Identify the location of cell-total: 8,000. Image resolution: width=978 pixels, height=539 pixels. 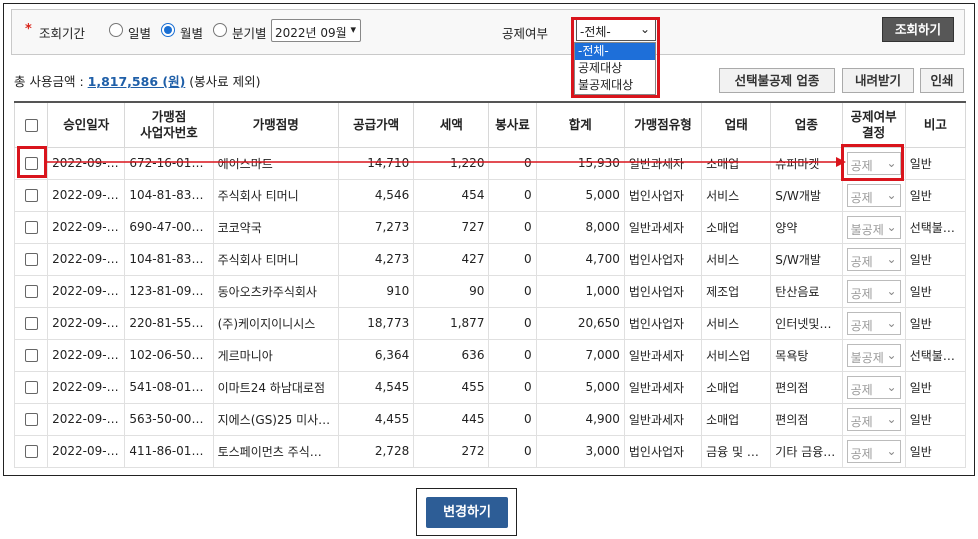
(580, 227).